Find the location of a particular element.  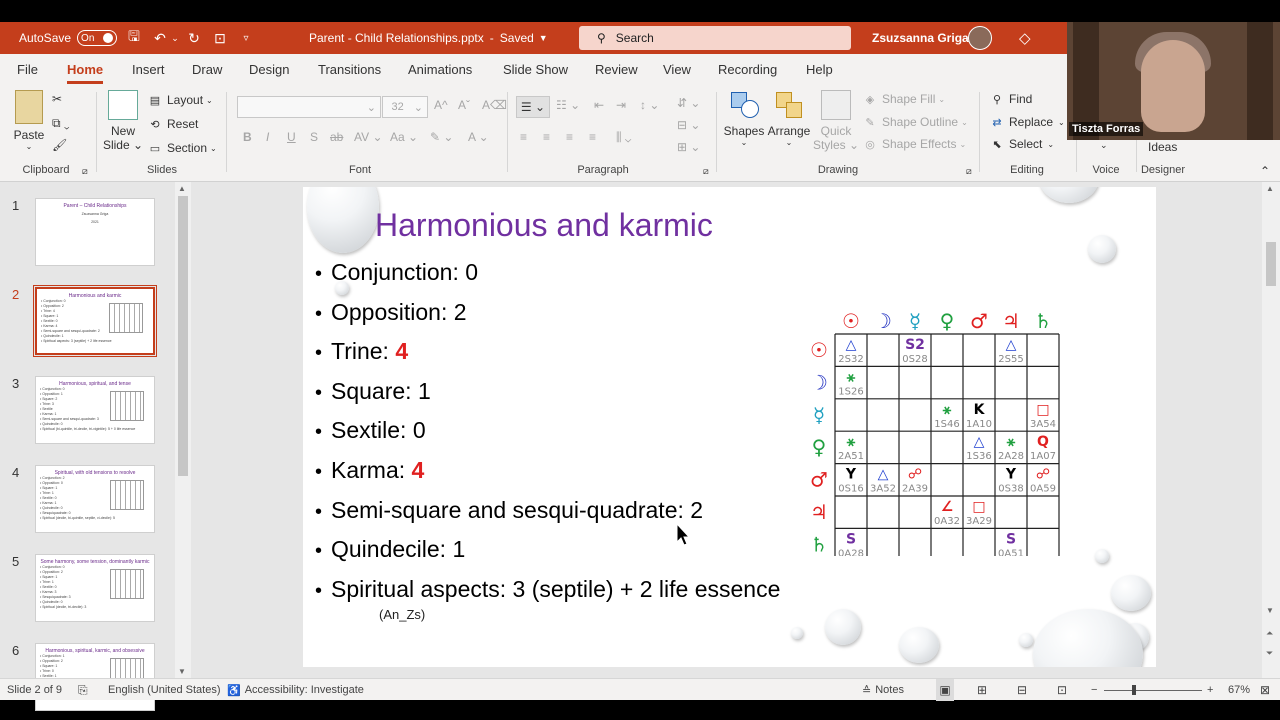

new-slide-button: New Slide ⌄ is located at coordinates (123, 121).